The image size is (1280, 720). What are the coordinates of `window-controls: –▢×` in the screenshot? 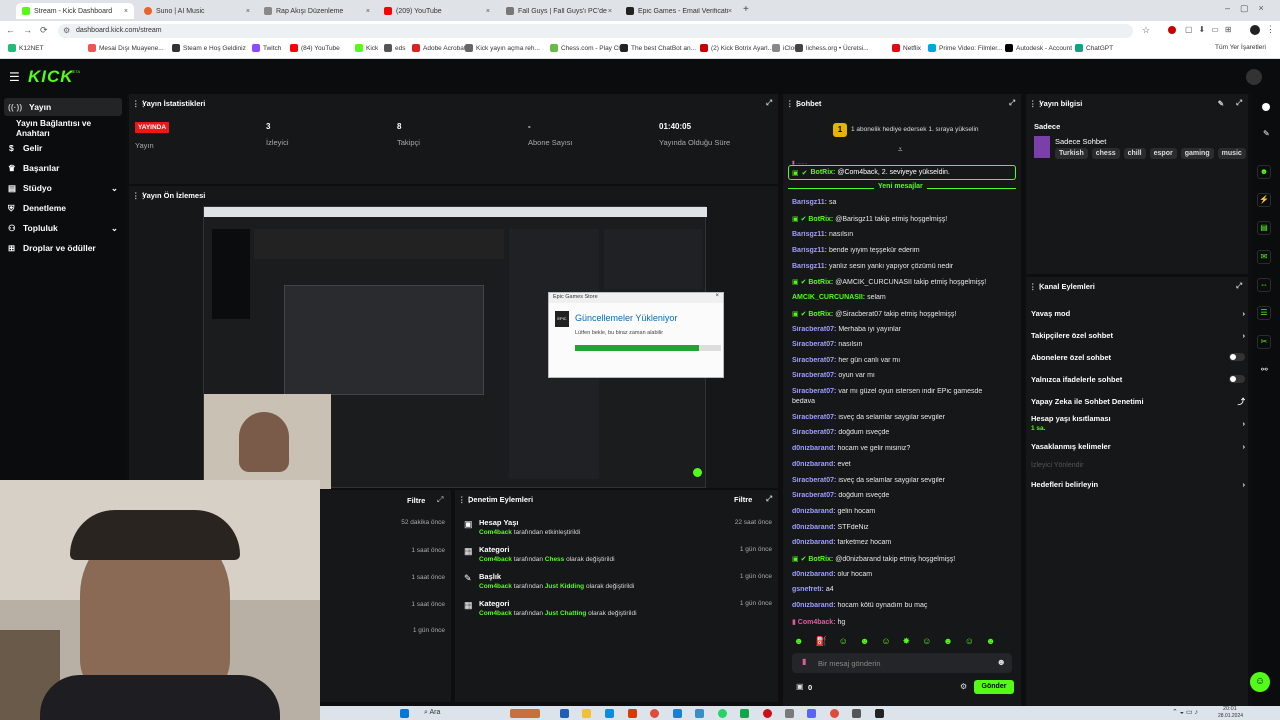 It's located at (1249, 8).